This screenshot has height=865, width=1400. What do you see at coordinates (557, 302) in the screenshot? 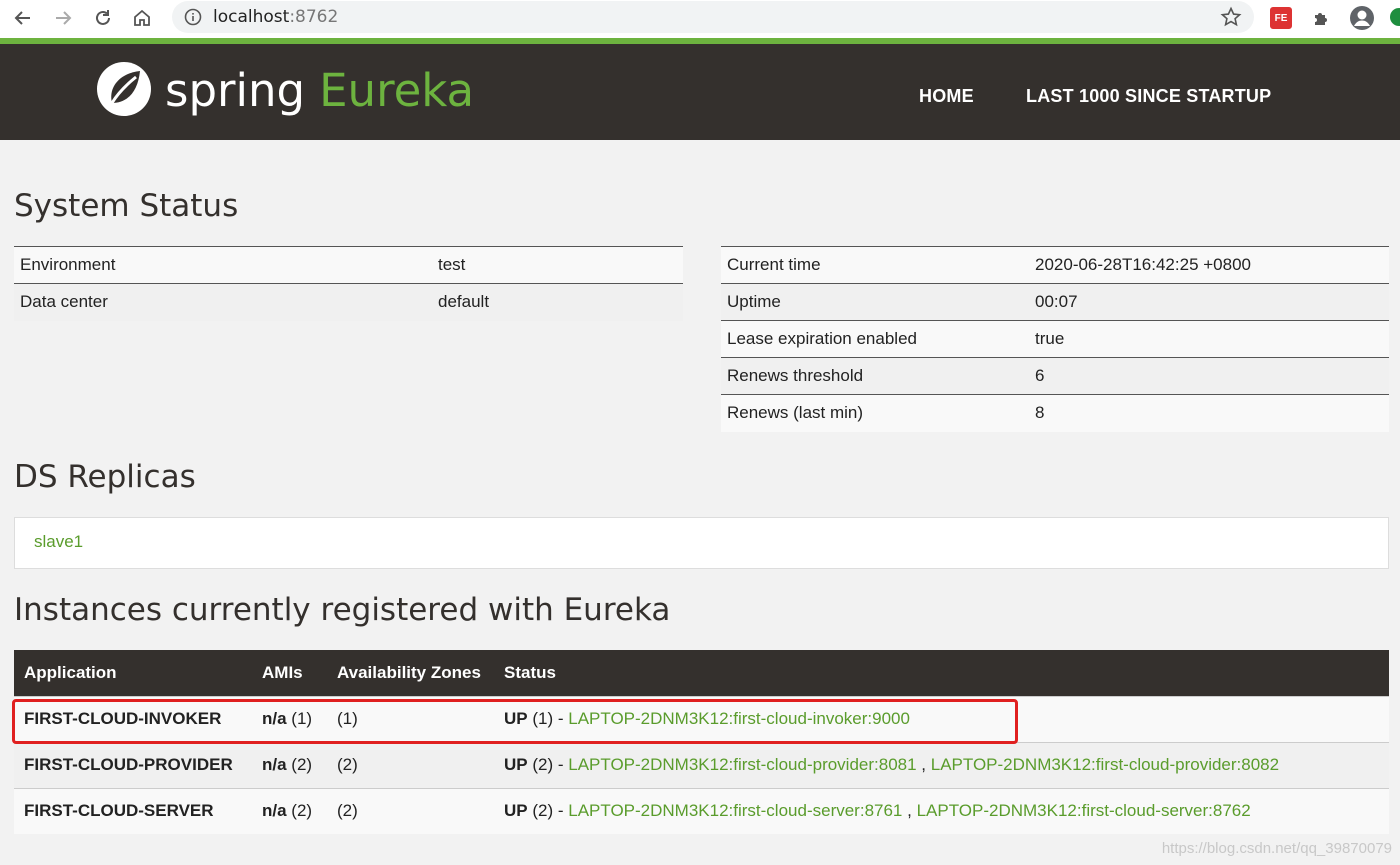
I see `status-value: default` at bounding box center [557, 302].